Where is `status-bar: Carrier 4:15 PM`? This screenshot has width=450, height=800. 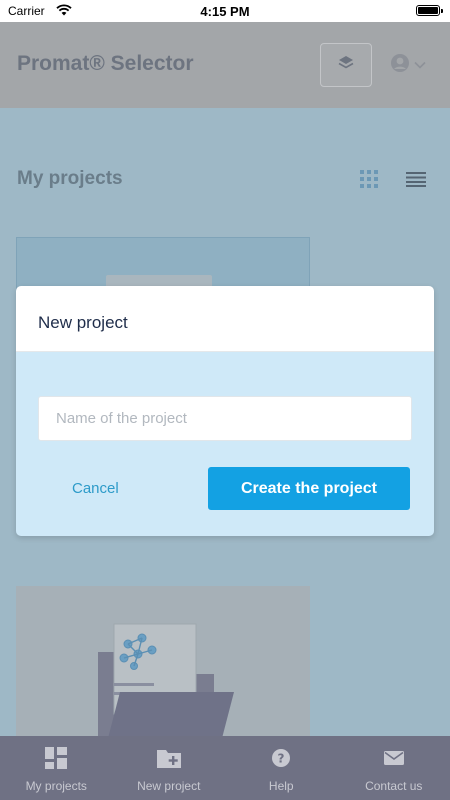
status-bar: Carrier 4:15 PM is located at coordinates (225, 11).